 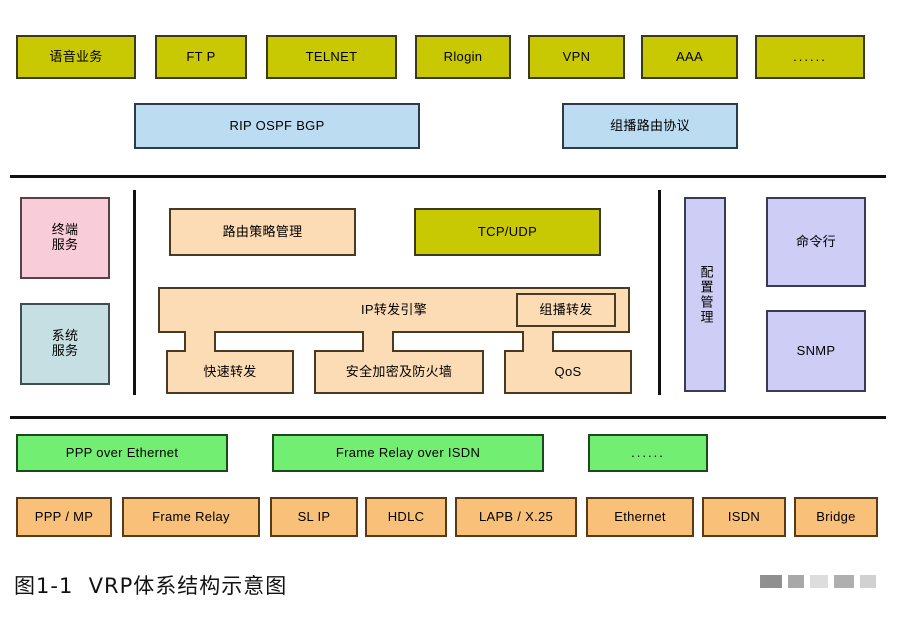 I want to click on routing-protocol-box-0: RIP OSPF BGP, so click(x=277, y=126).